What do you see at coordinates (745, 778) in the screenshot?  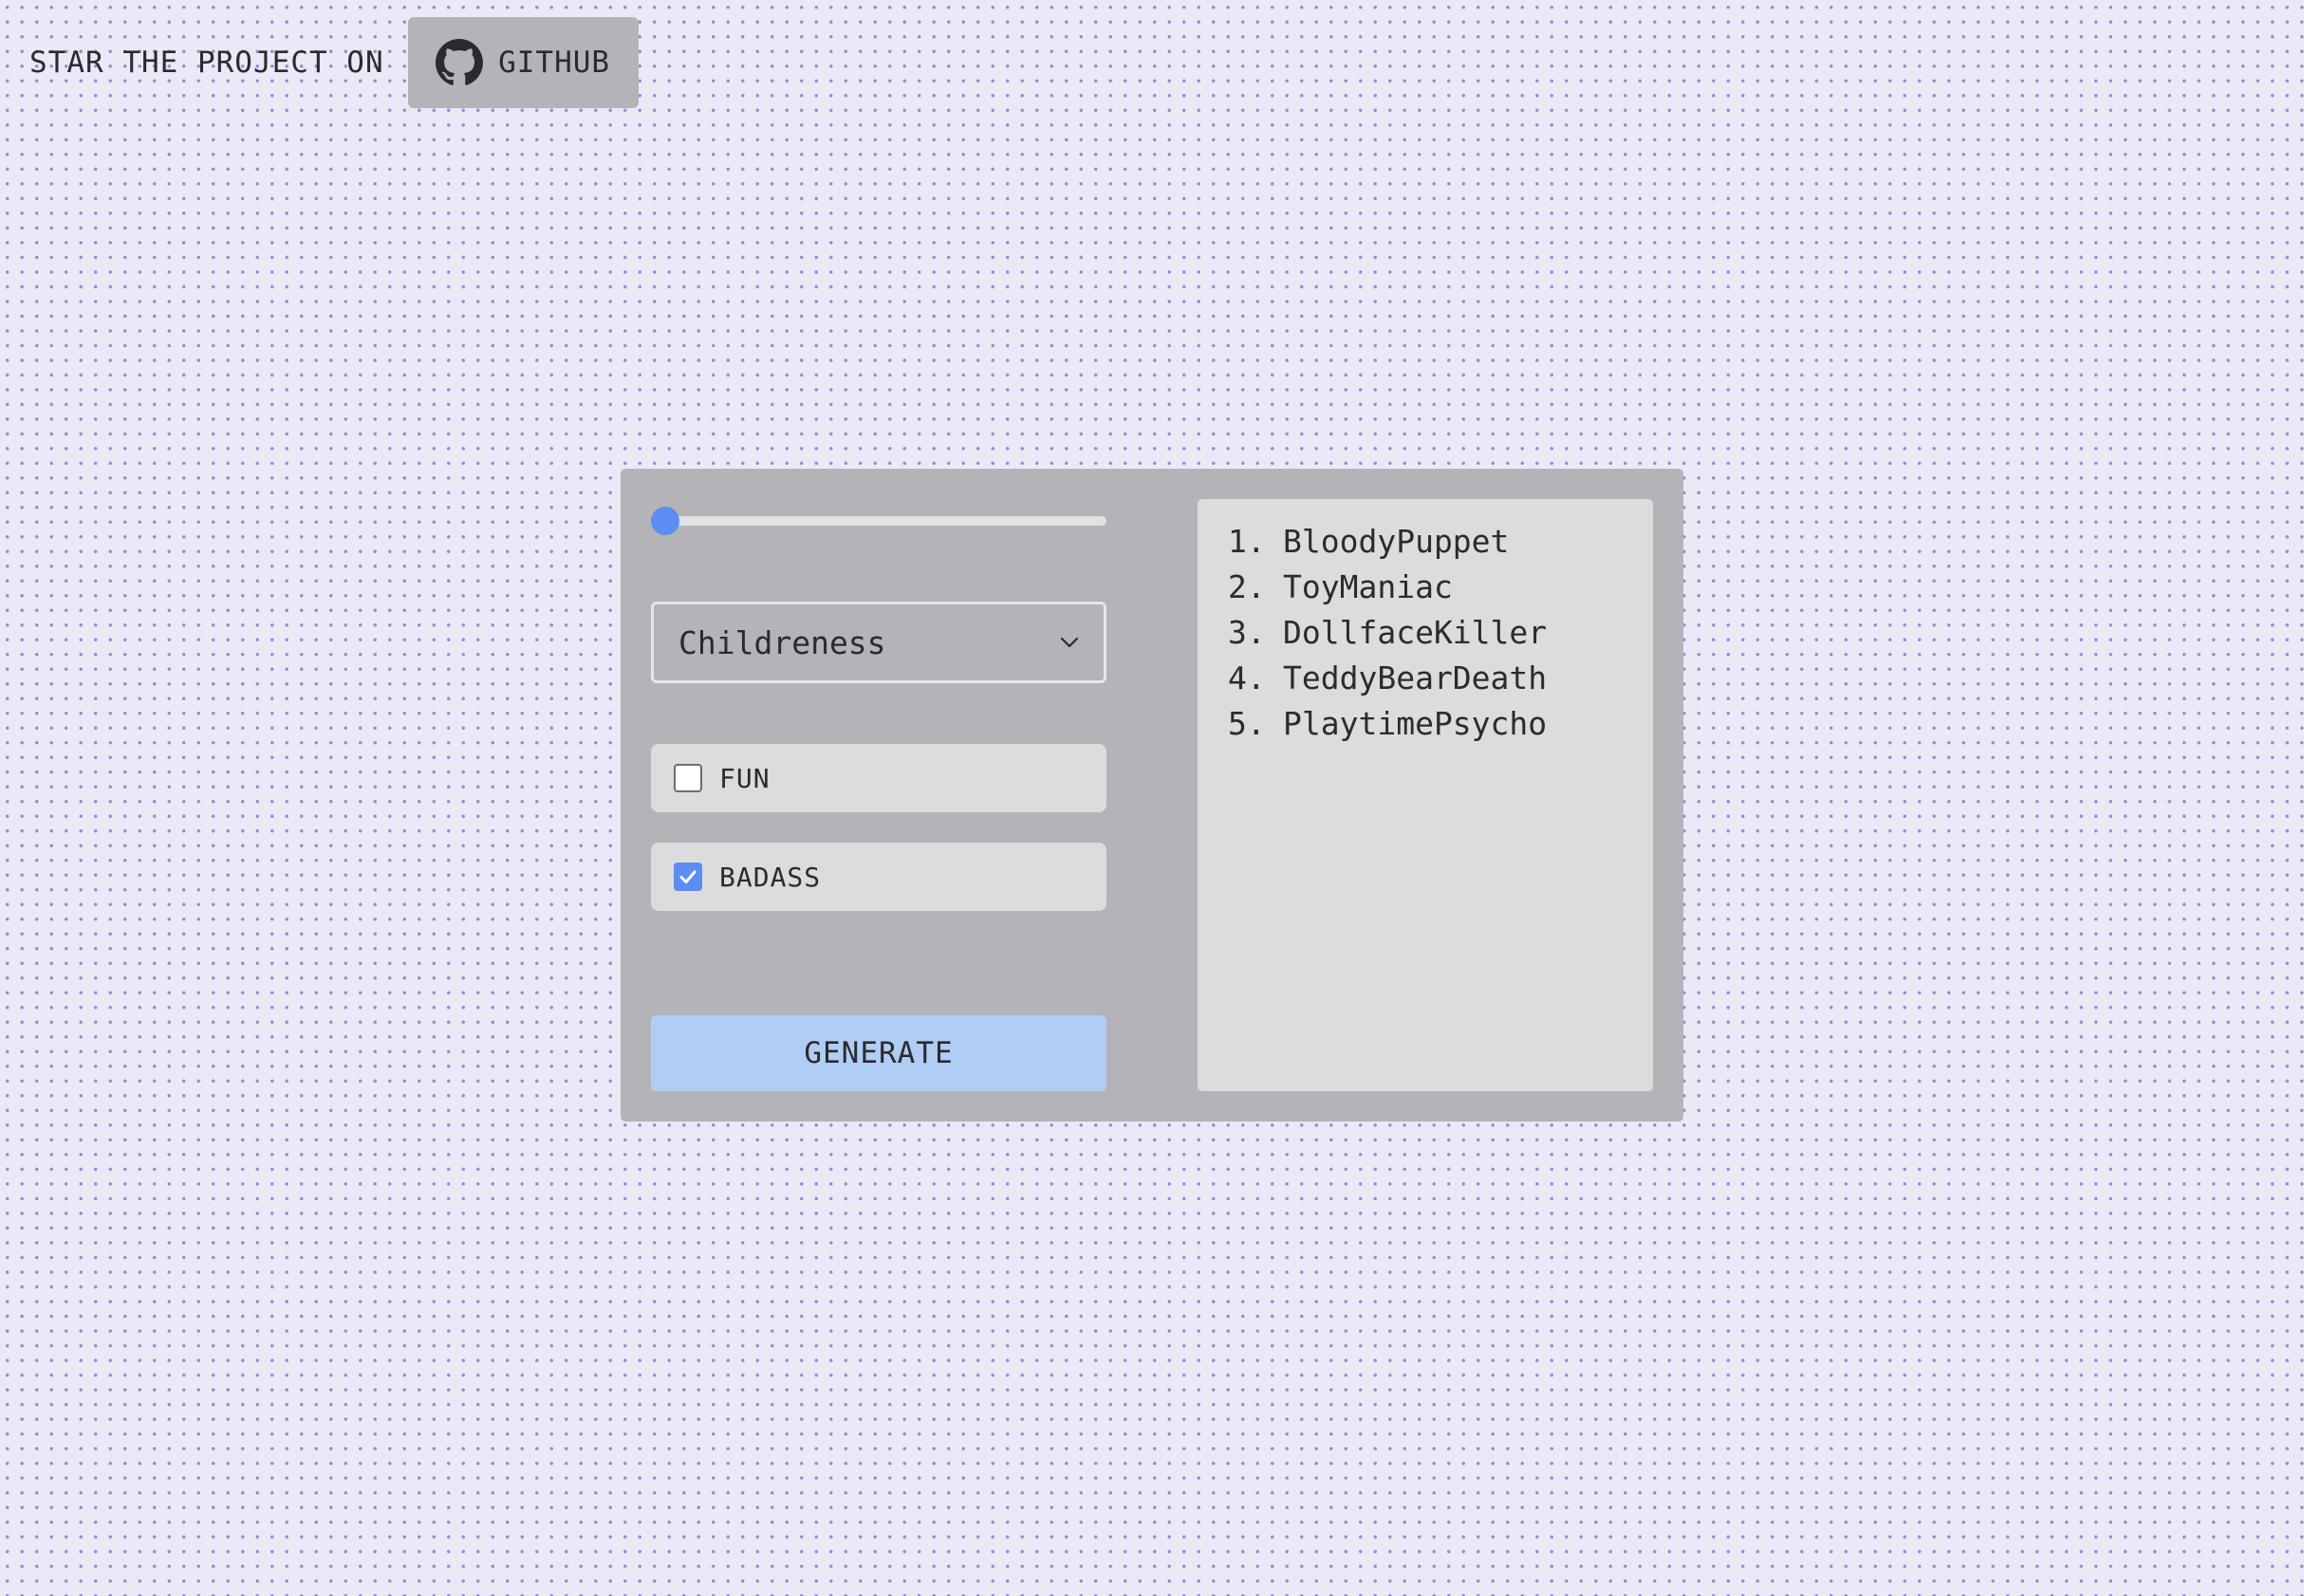 I see `fun-label: FUN` at bounding box center [745, 778].